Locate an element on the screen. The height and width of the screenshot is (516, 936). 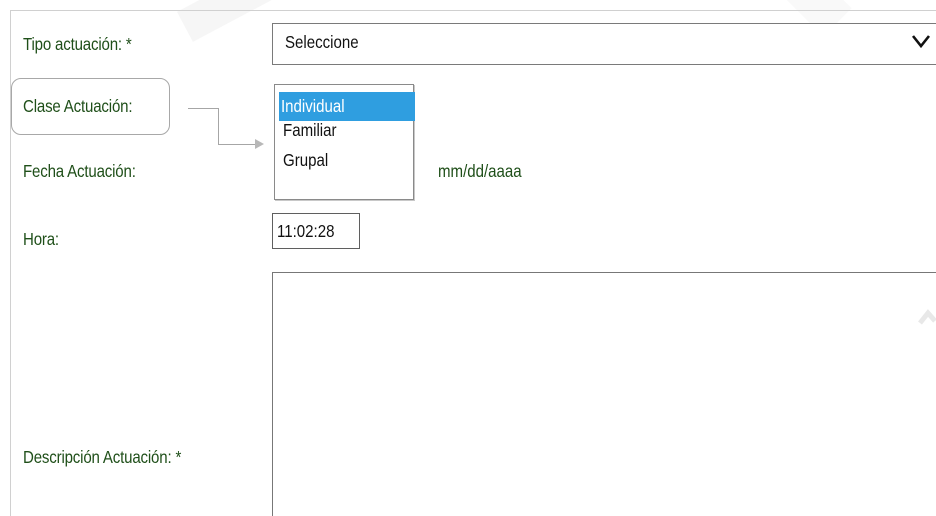
callout-arrow-icon is located at coordinates (259, 144).